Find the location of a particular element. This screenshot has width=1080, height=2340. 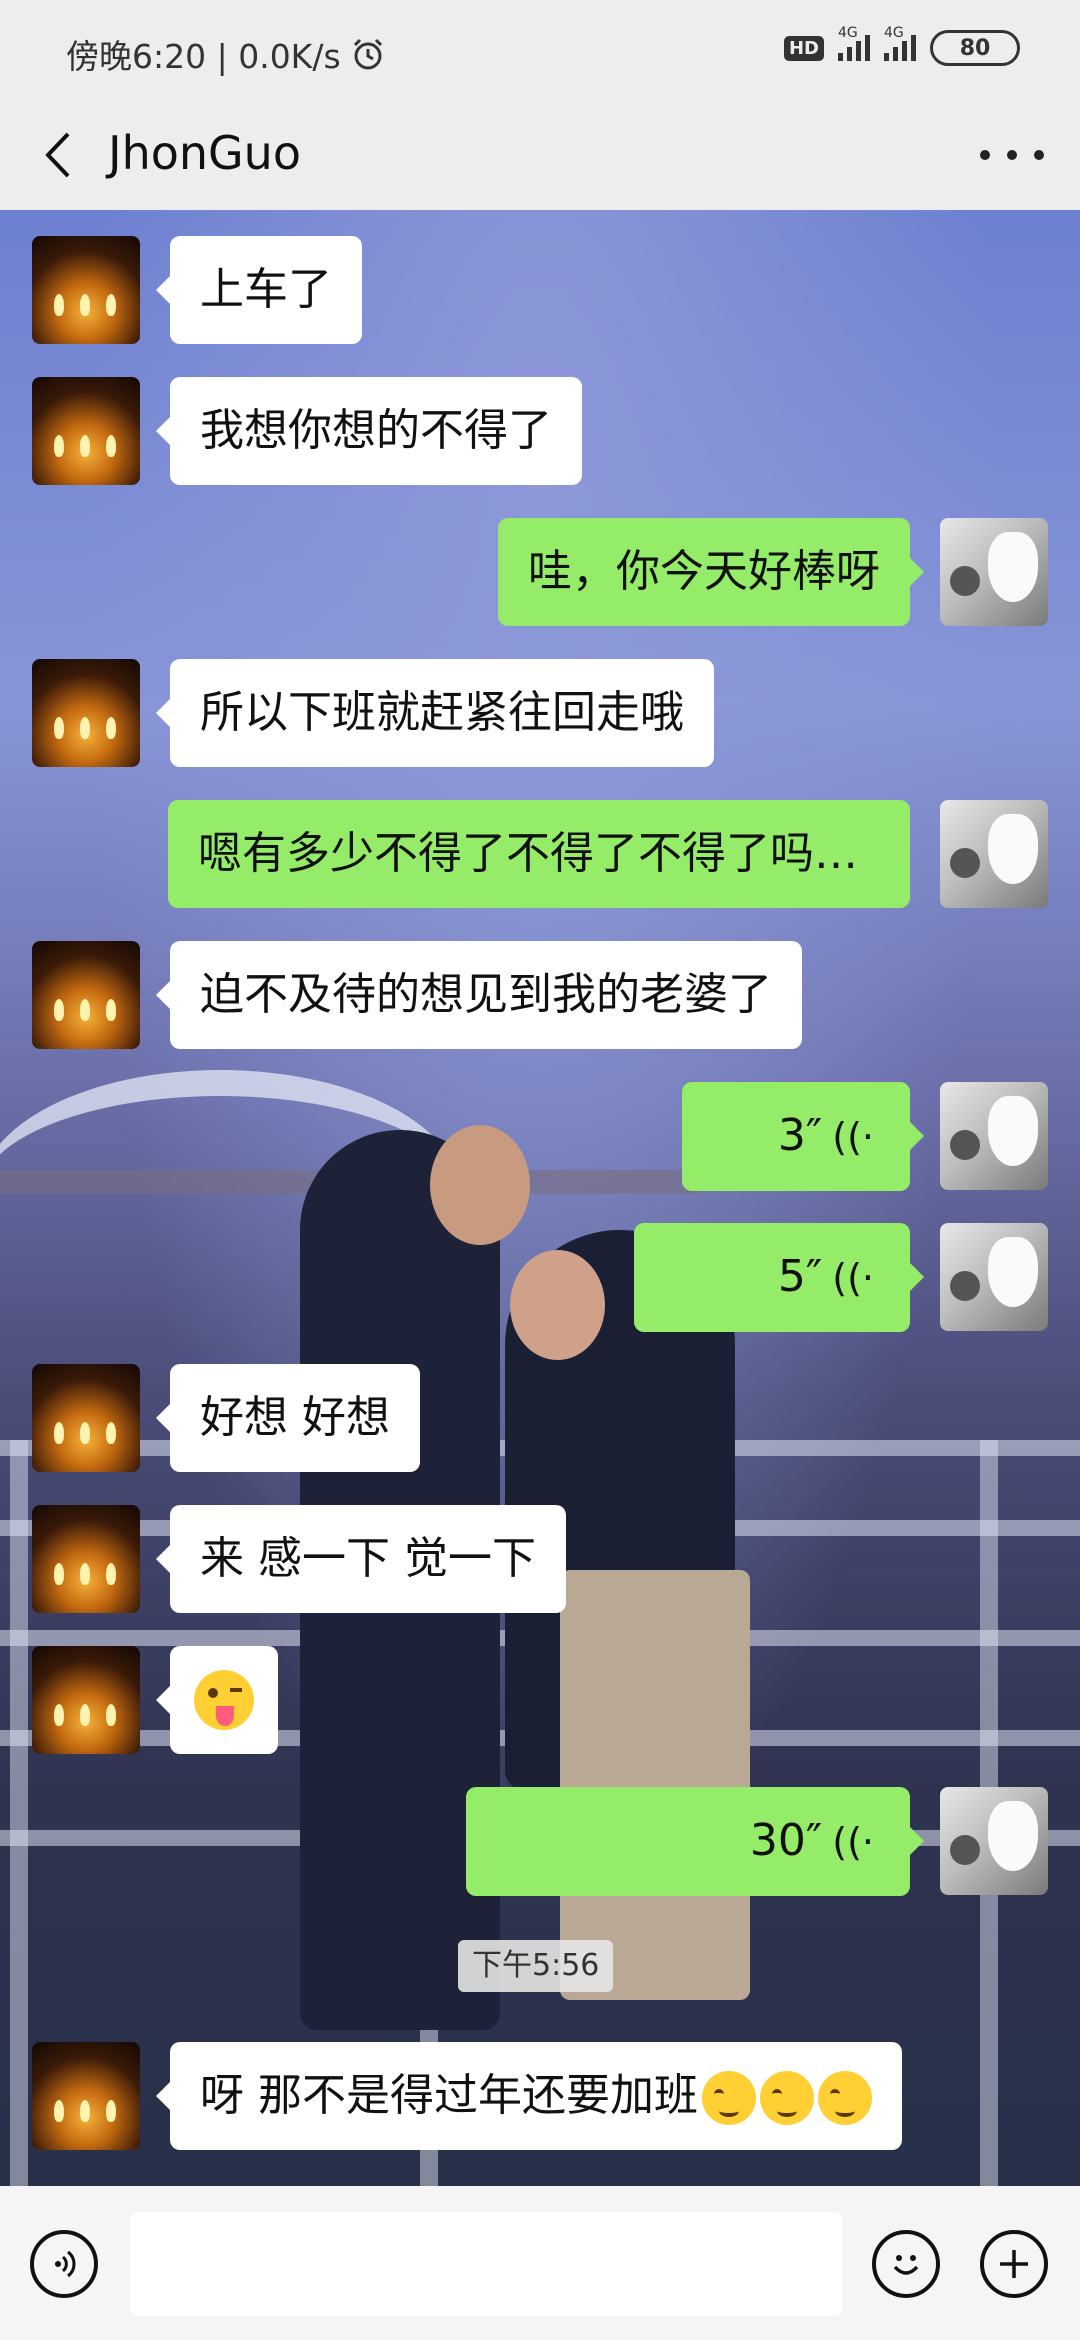

incoming-message: 好想 好想 is located at coordinates (288, 1418).